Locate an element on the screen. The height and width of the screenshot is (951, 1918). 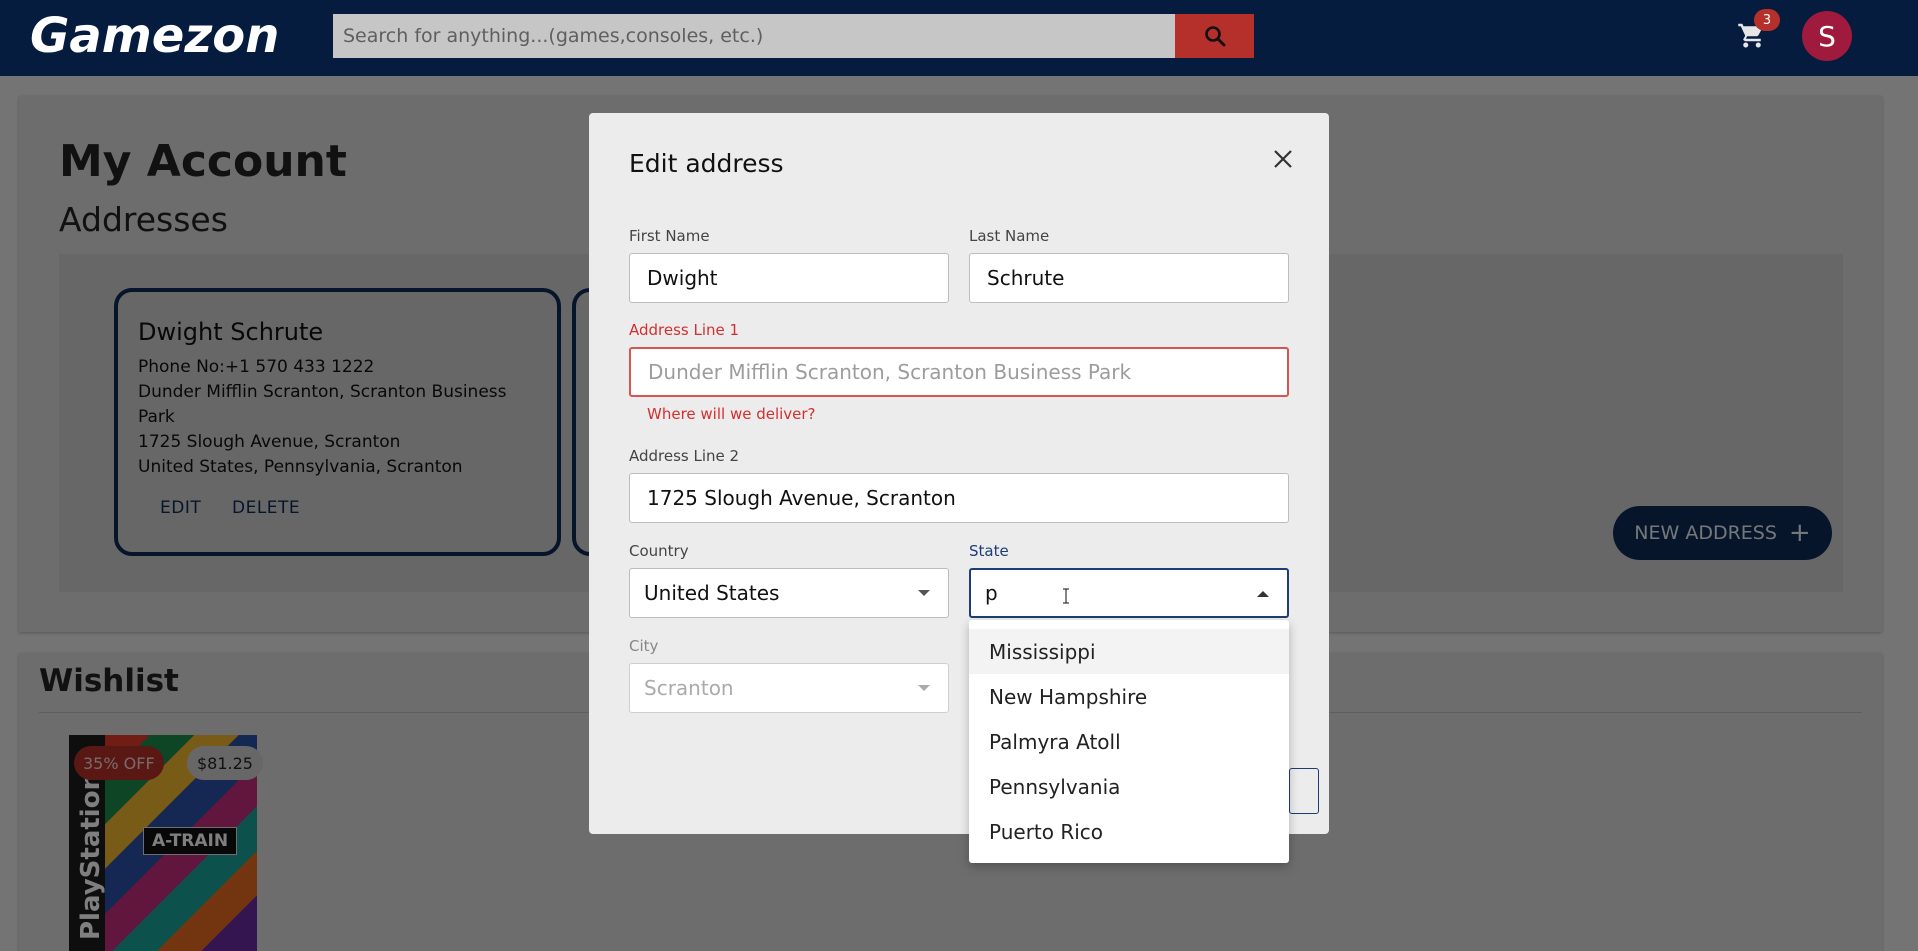
top-header: Gamezon 3 S is located at coordinates (959, 38).